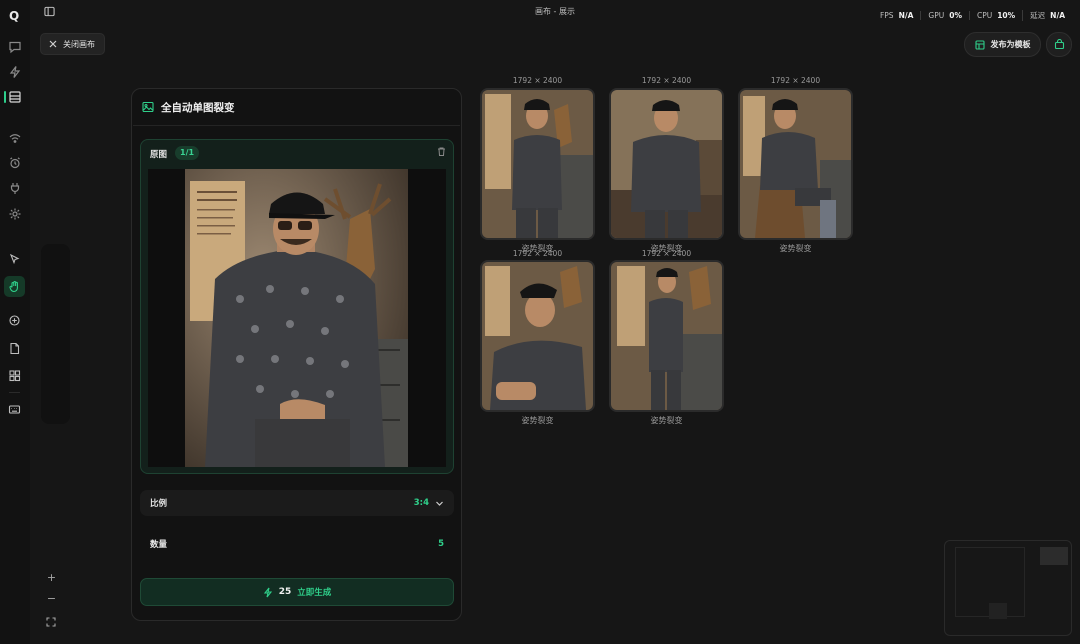  What do you see at coordinates (14, 409) in the screenshot?
I see `keyboard-icon` at bounding box center [14, 409].